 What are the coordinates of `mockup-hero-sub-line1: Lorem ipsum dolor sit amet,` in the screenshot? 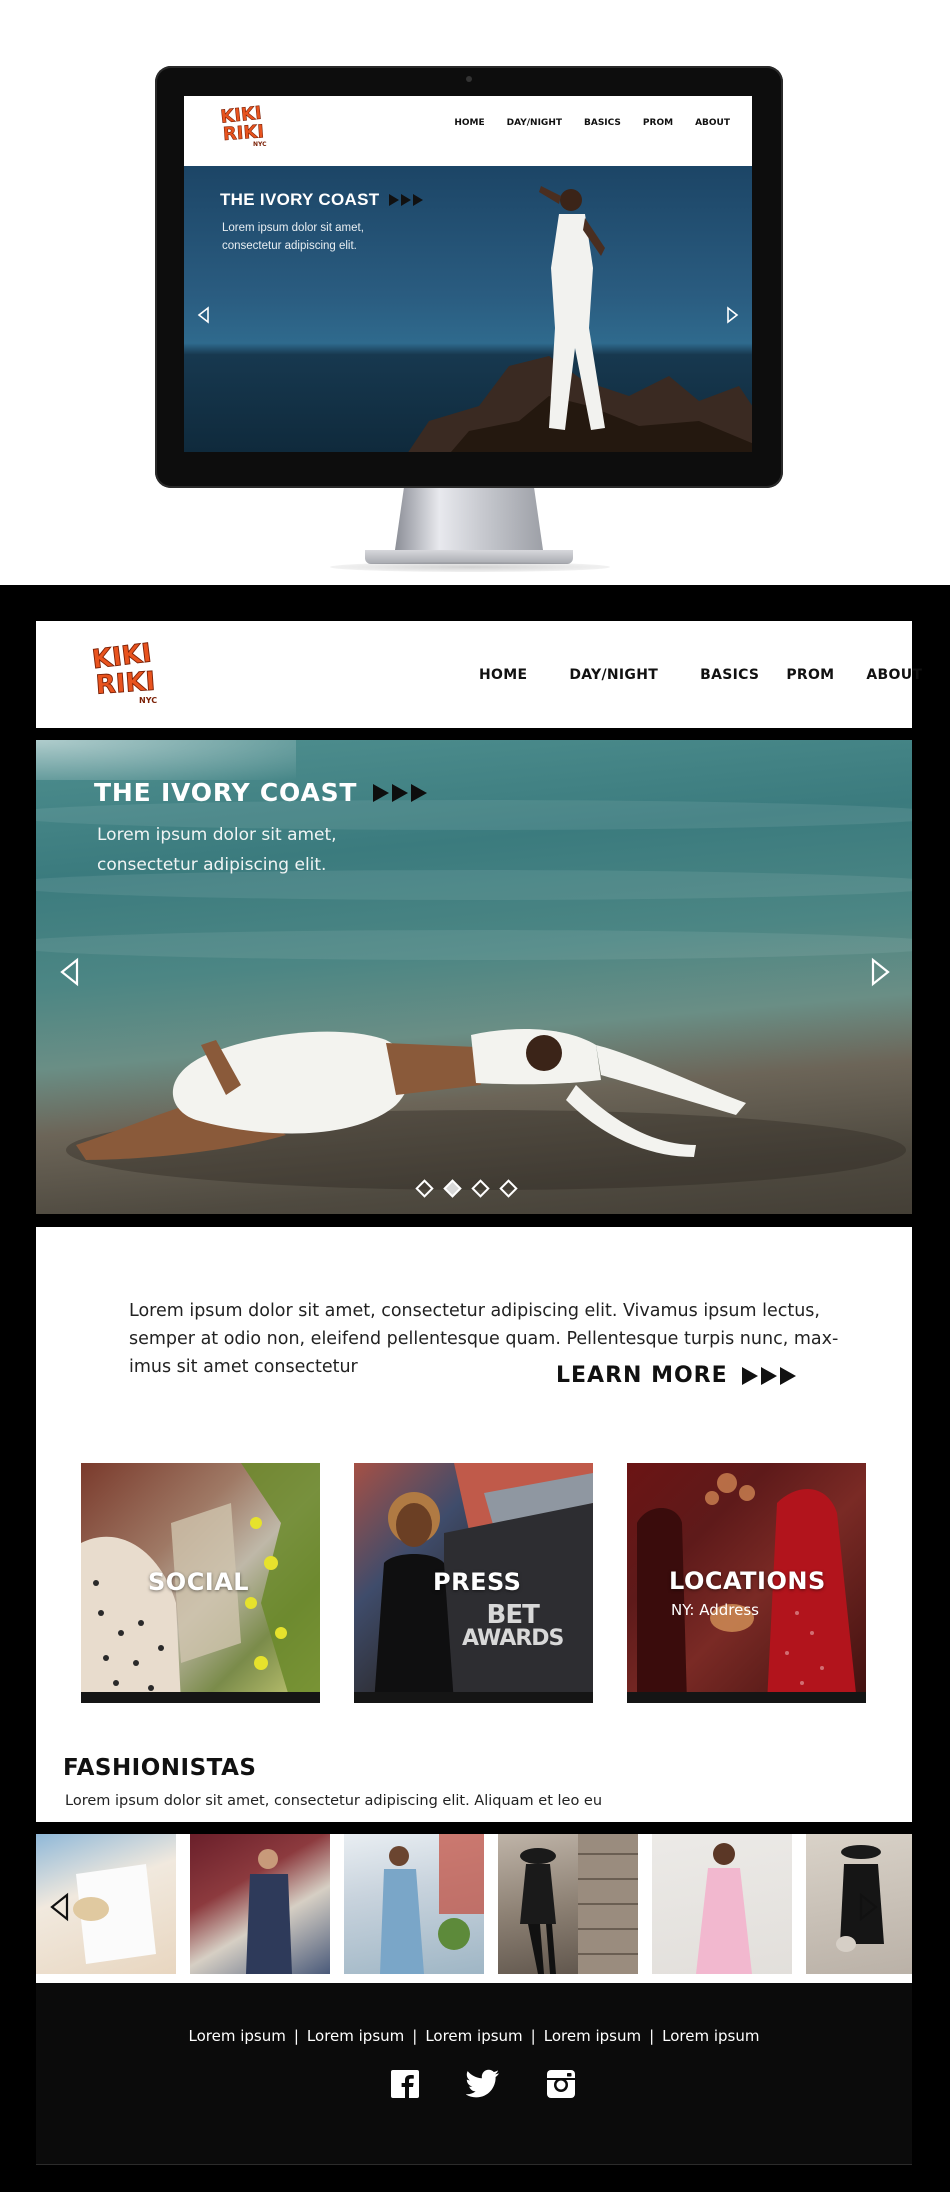 It's located at (293, 228).